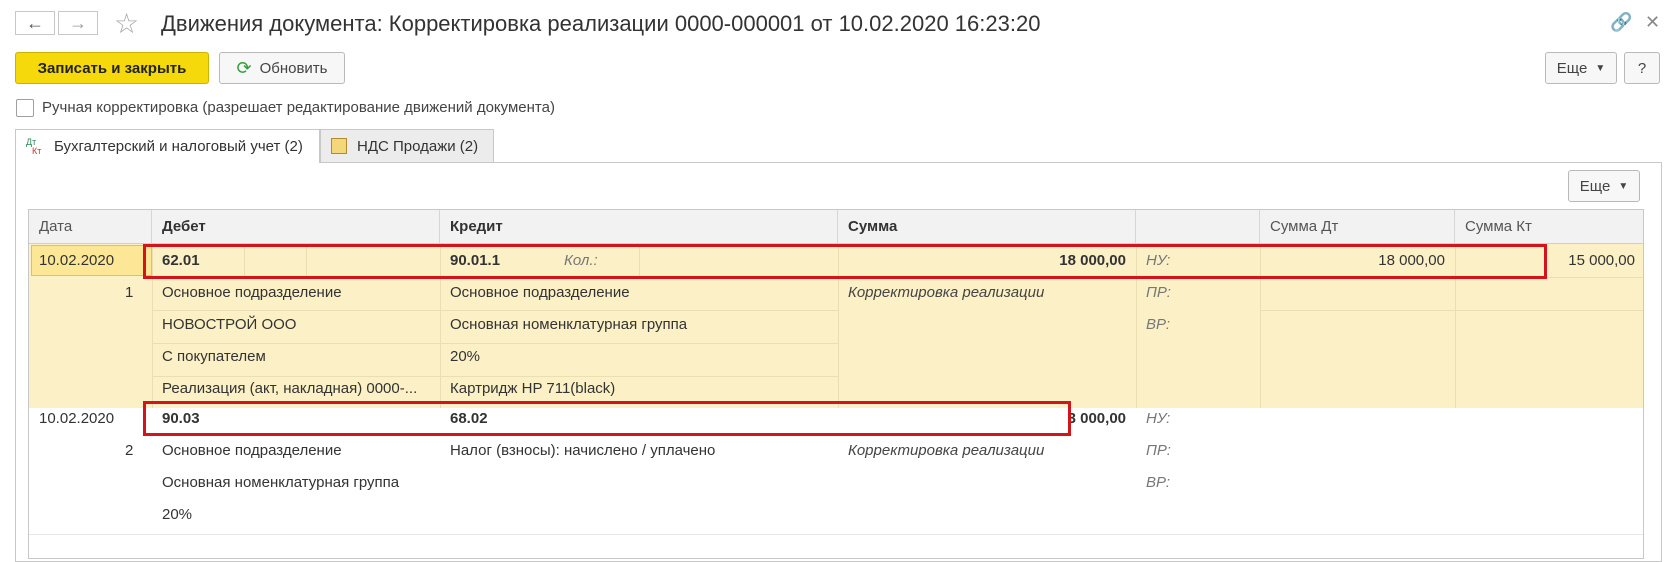 This screenshot has width=1671, height=562. I want to click on debit-credit-icon: Дт Кт, so click(34, 146).